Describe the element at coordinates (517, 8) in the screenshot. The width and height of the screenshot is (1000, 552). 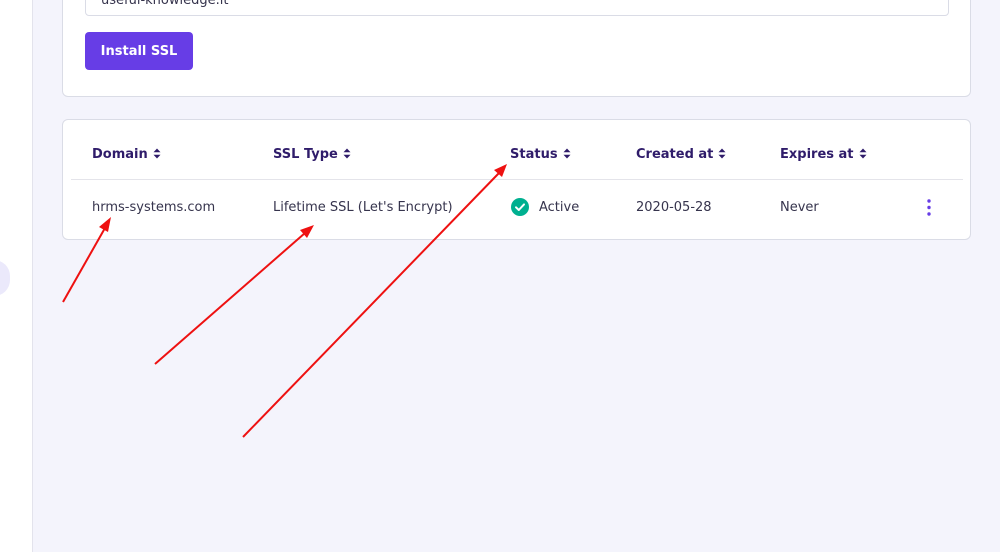
I see `domain-select-field: useful-knowledge.it` at that location.